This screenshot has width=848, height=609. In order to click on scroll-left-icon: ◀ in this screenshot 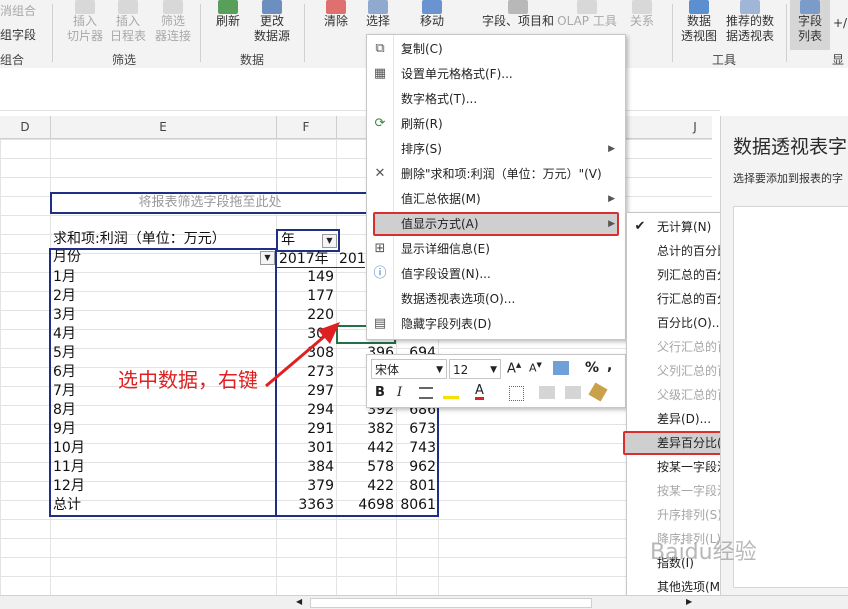, I will do `click(301, 602)`.